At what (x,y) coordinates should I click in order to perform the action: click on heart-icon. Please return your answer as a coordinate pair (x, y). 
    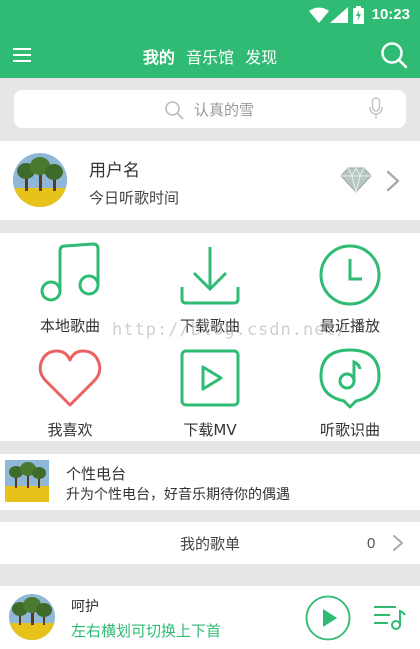
    Looking at the image, I should click on (70, 378).